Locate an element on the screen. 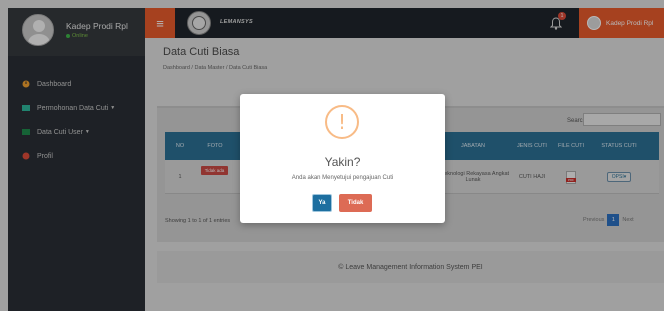  dialog-message: Anda akan Menyetujui pengajuan Cuti is located at coordinates (342, 178).